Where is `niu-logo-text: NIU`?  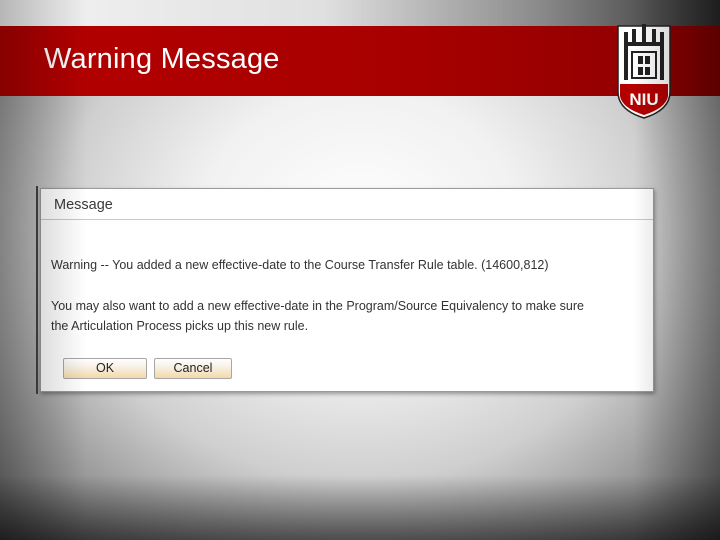 niu-logo-text: NIU is located at coordinates (643, 99).